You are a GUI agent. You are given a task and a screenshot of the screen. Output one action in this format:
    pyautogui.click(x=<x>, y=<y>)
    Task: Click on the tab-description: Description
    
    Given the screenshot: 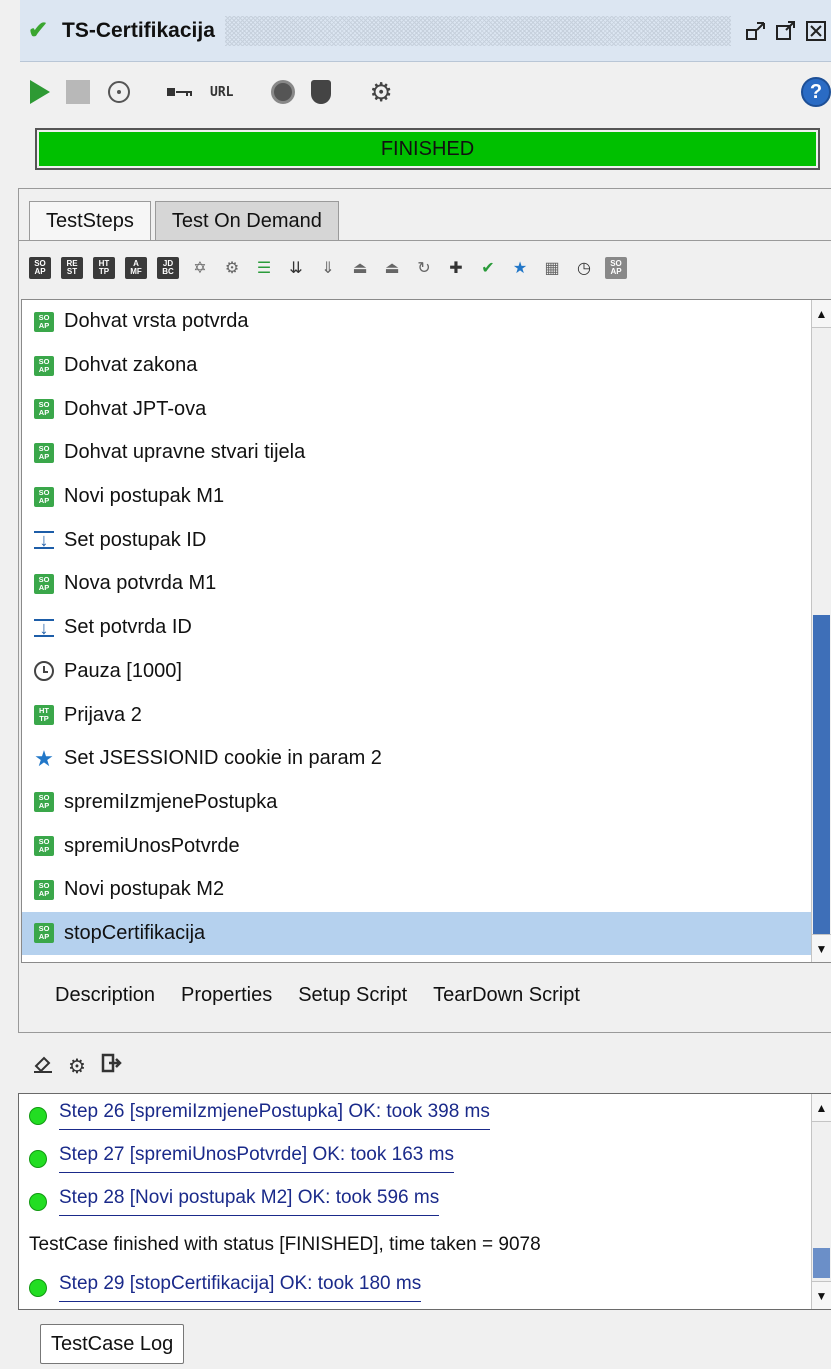 What is the action you would take?
    pyautogui.click(x=105, y=995)
    